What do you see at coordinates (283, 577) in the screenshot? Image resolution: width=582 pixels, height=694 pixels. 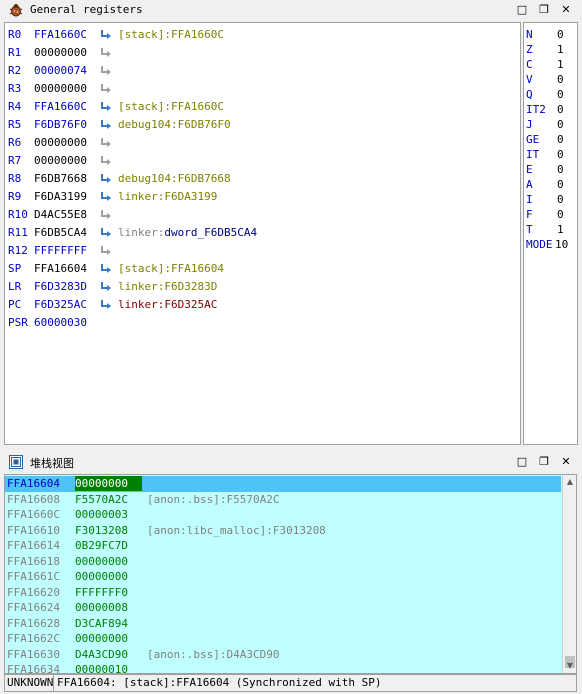 I see `stack-row: FFA1661C 00000000` at bounding box center [283, 577].